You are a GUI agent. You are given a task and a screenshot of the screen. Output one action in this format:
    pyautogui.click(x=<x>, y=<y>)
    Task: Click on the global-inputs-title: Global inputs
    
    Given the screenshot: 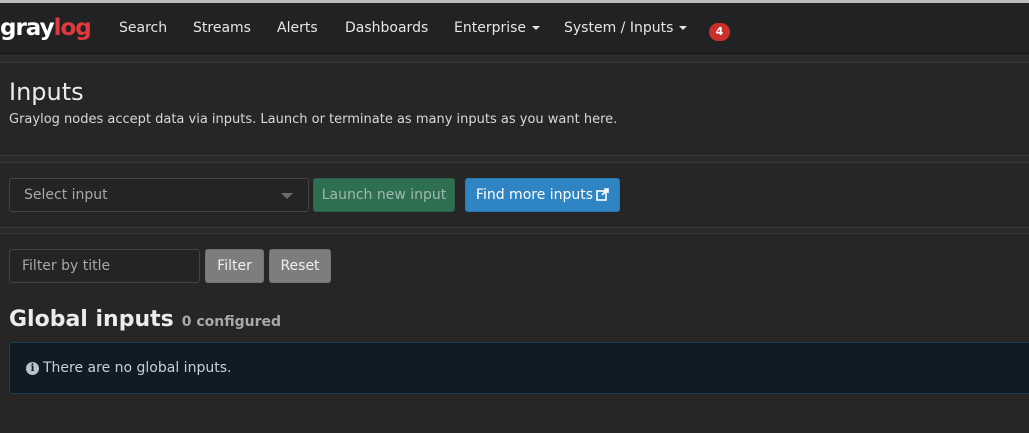 What is the action you would take?
    pyautogui.click(x=91, y=319)
    